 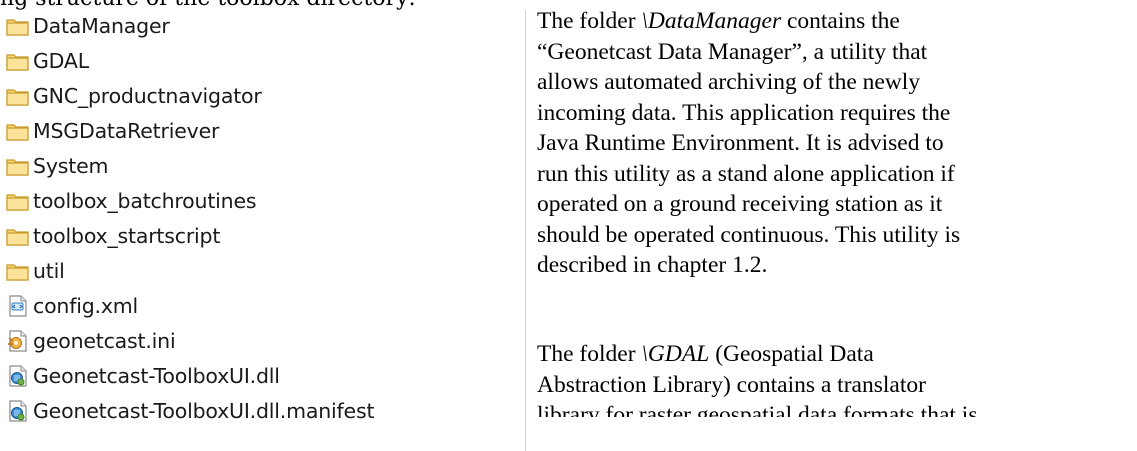 I want to click on text-run: contains the, so click(x=840, y=21).